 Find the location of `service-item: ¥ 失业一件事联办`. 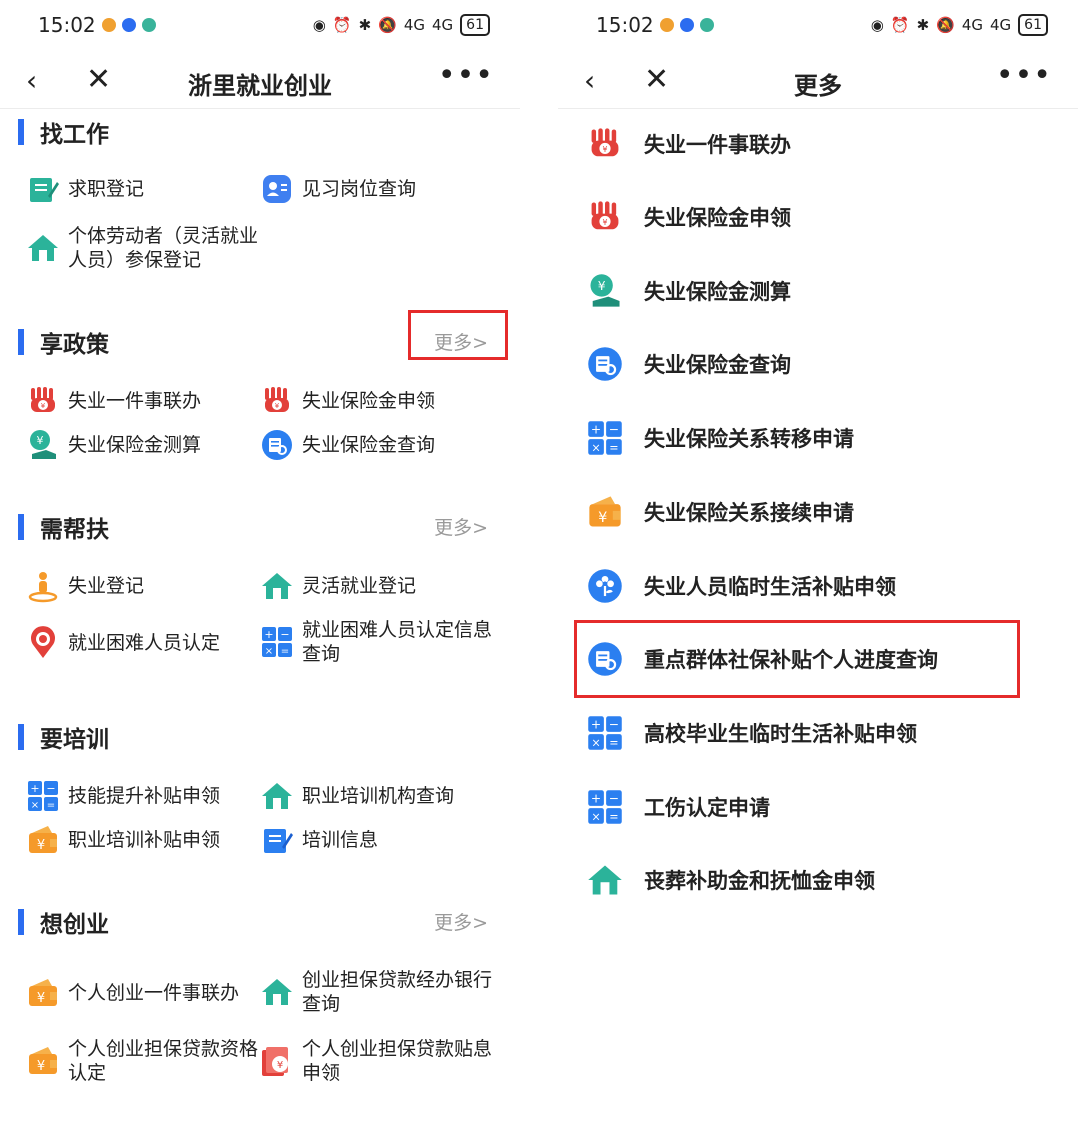

service-item: ¥ 失业一件事联办 is located at coordinates (142, 401).